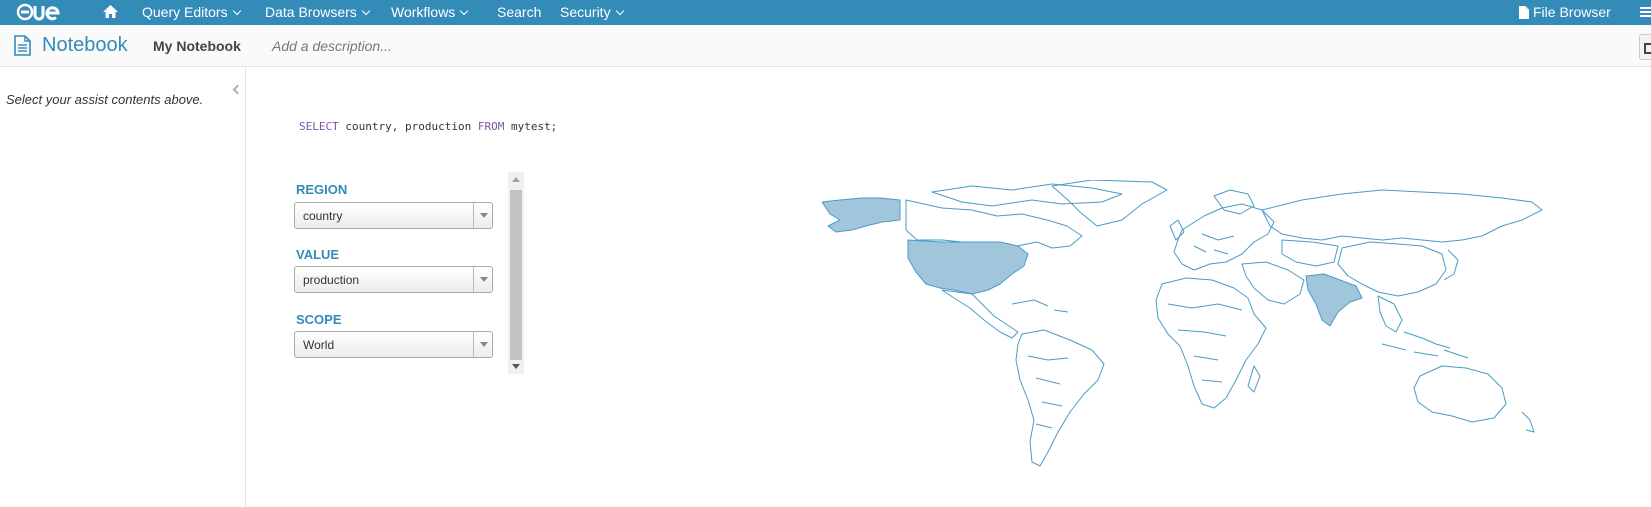  Describe the element at coordinates (1254, 379) in the screenshot. I see `map-madagascar` at that location.